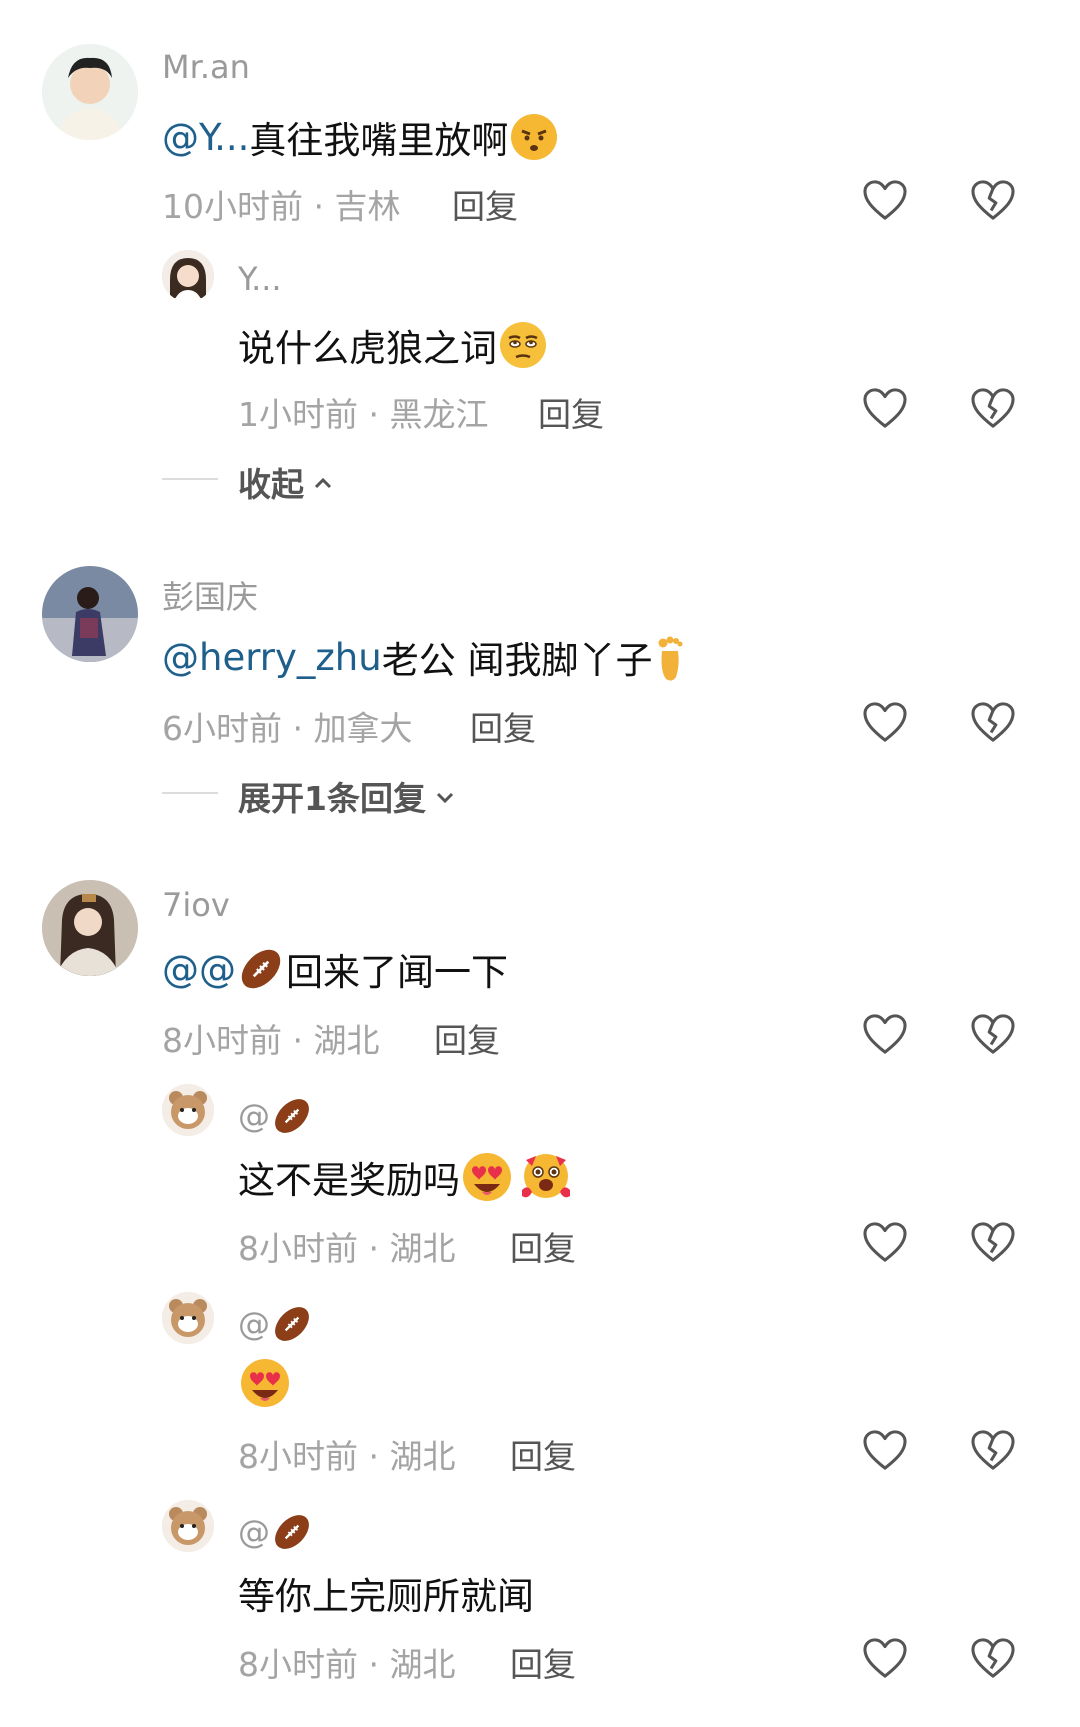 The image size is (1080, 1727). I want to click on comment-text: @herry_zhu 老公 闻我脚丫子, so click(425, 657).